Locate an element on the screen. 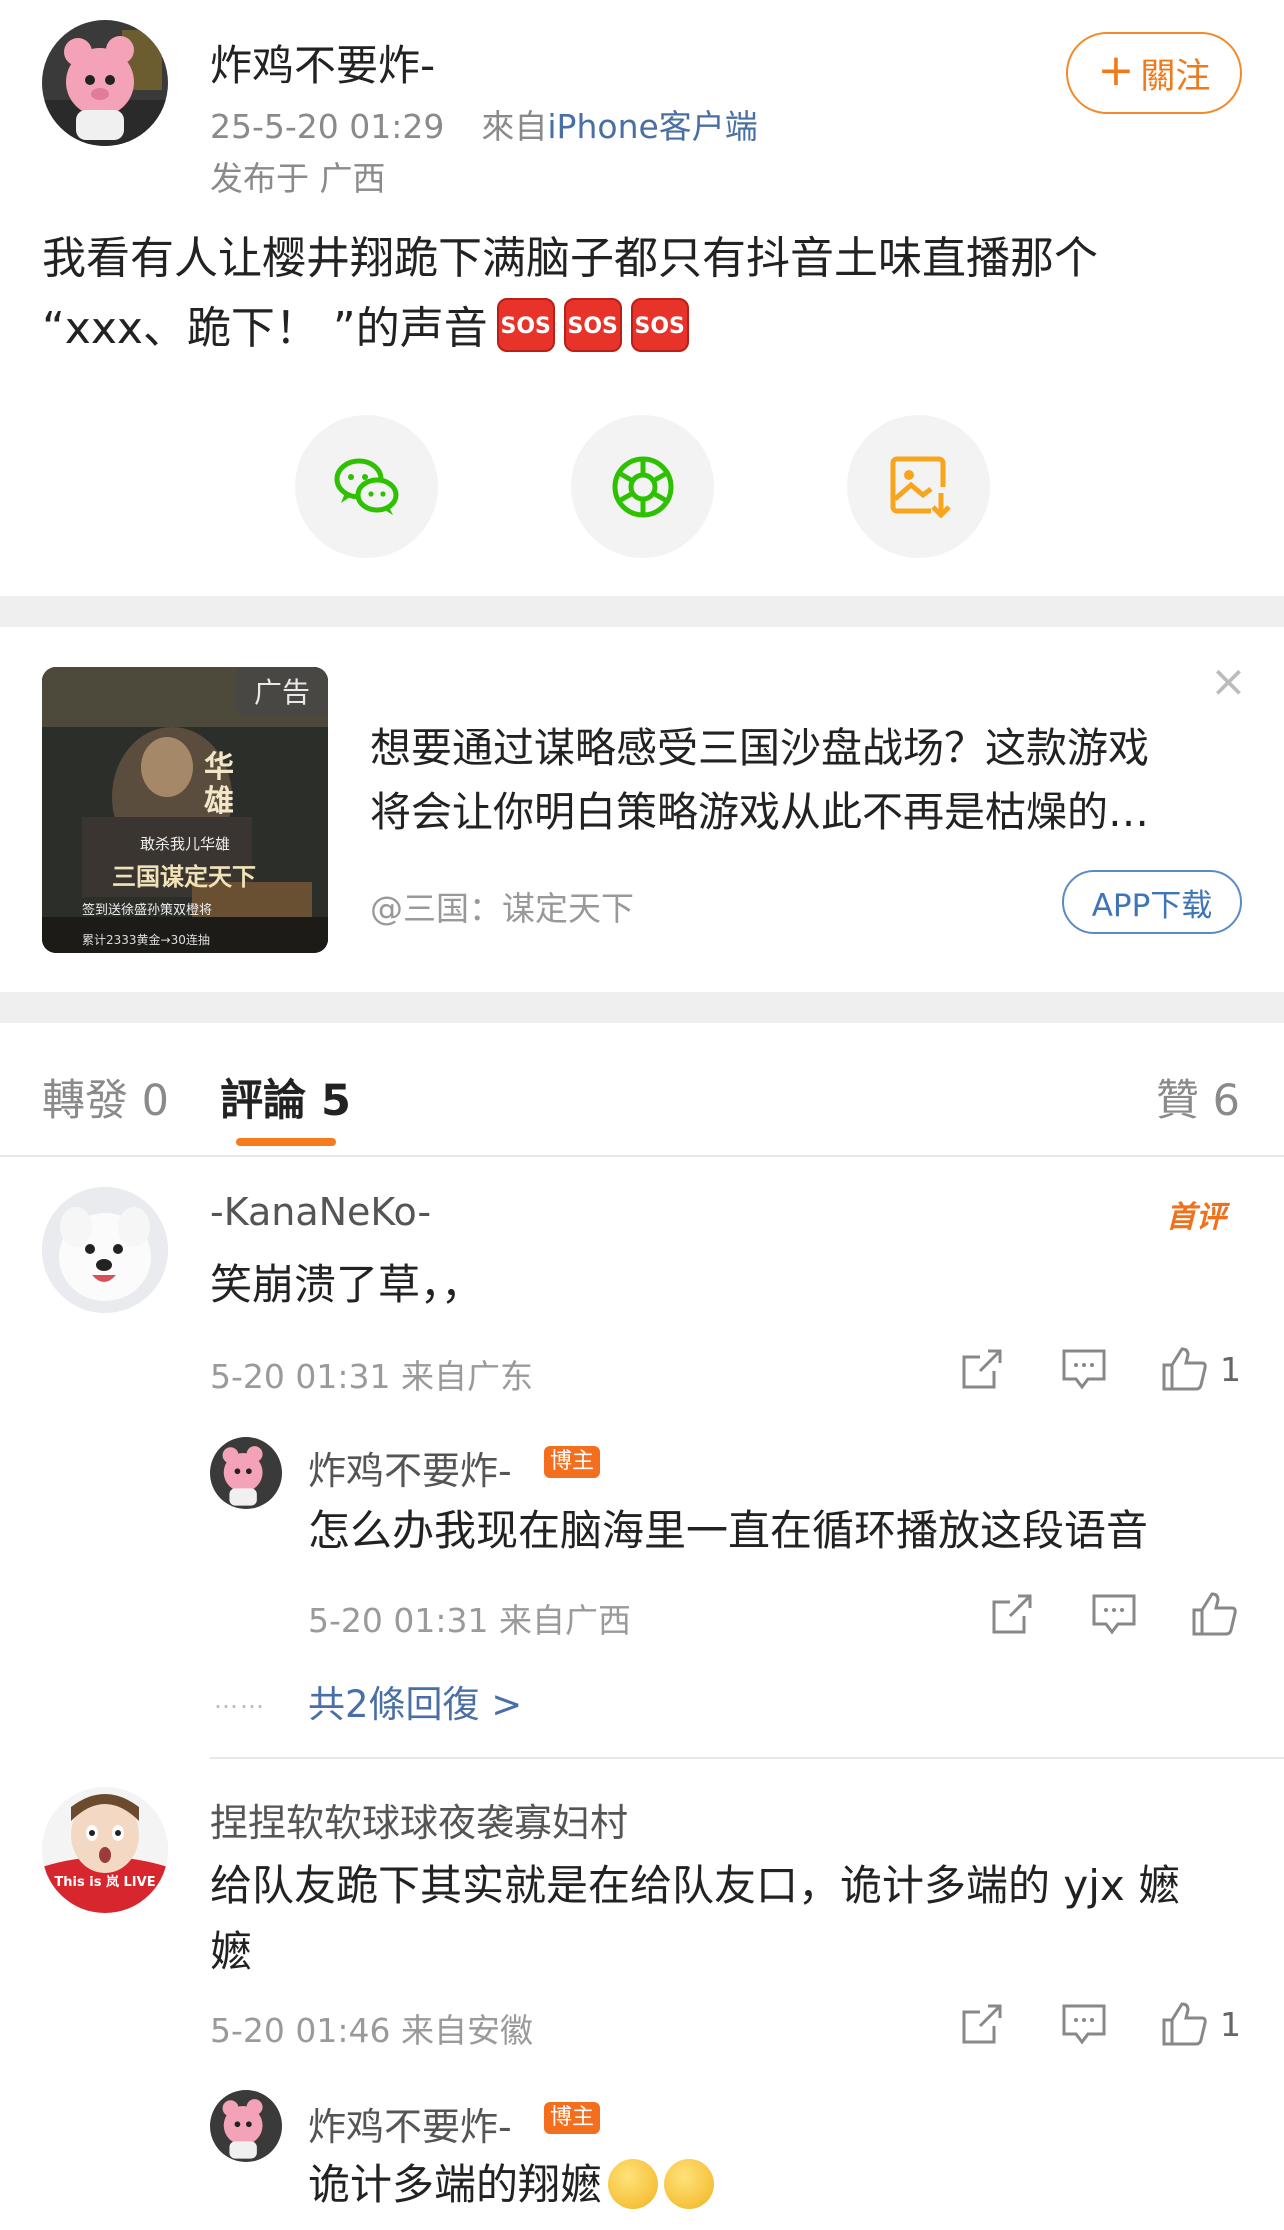  moments-icon is located at coordinates (642, 486).